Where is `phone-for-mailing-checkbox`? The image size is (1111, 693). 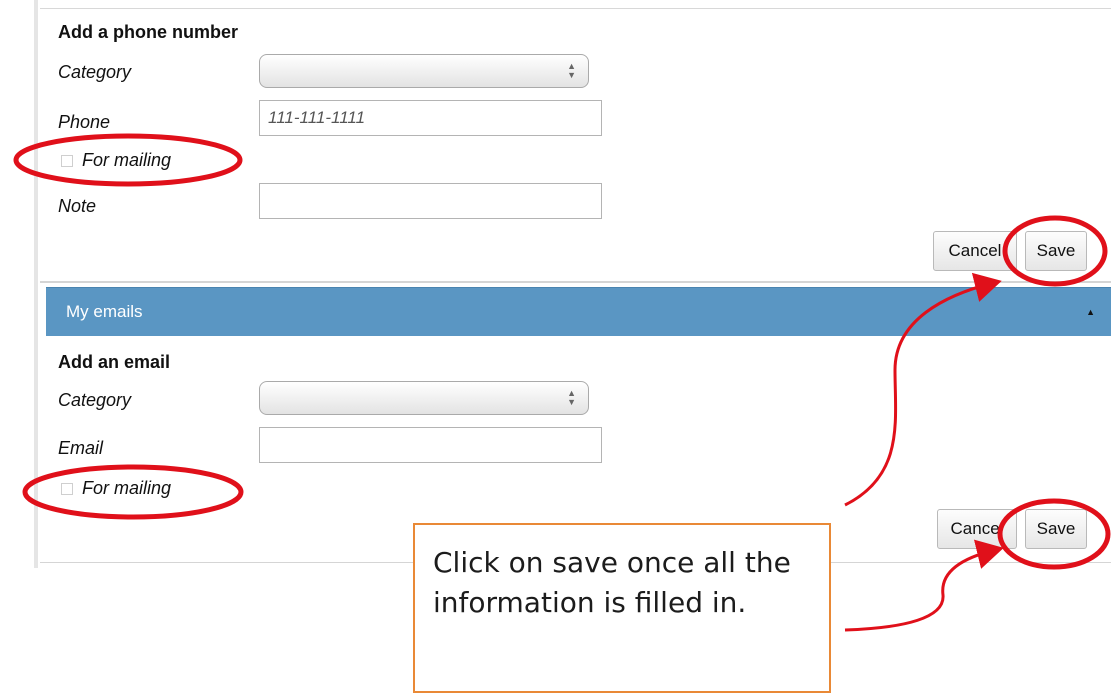 phone-for-mailing-checkbox is located at coordinates (67, 161).